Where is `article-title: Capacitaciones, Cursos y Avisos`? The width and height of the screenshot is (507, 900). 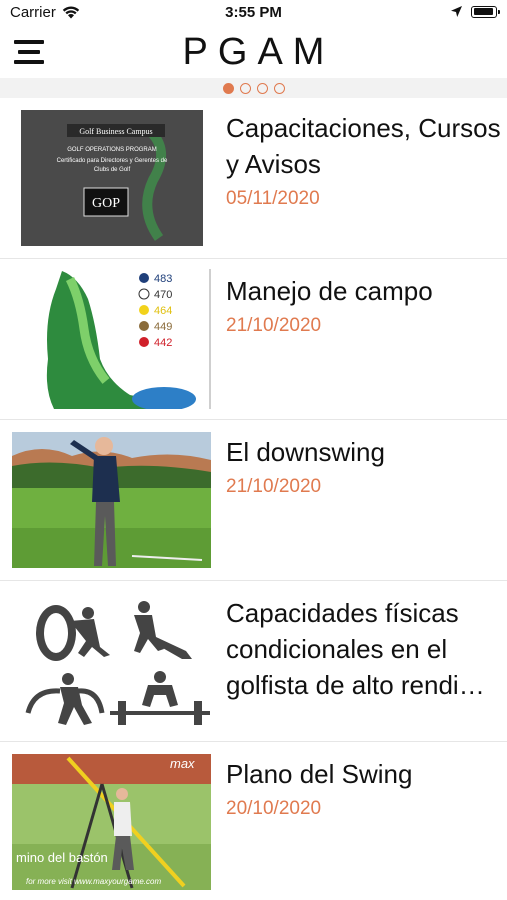 article-title: Capacitaciones, Cursos y Avisos is located at coordinates (363, 146).